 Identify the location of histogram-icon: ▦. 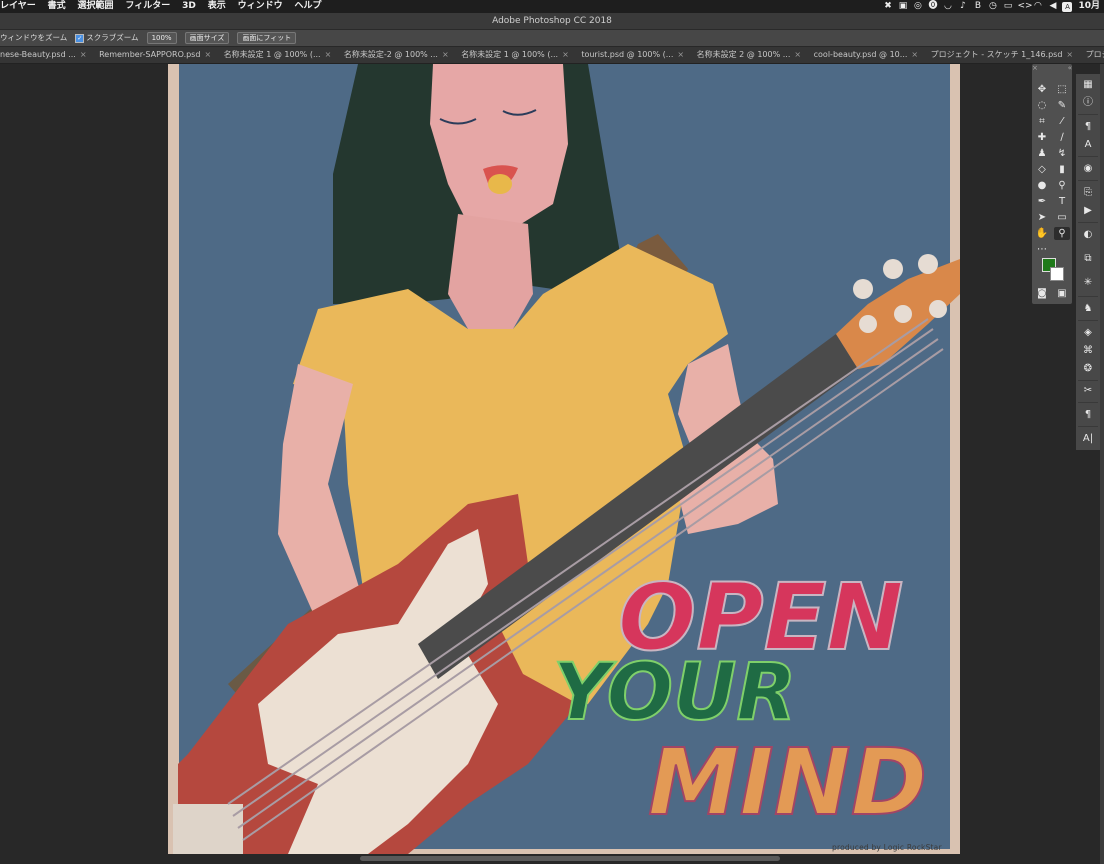
(1088, 85).